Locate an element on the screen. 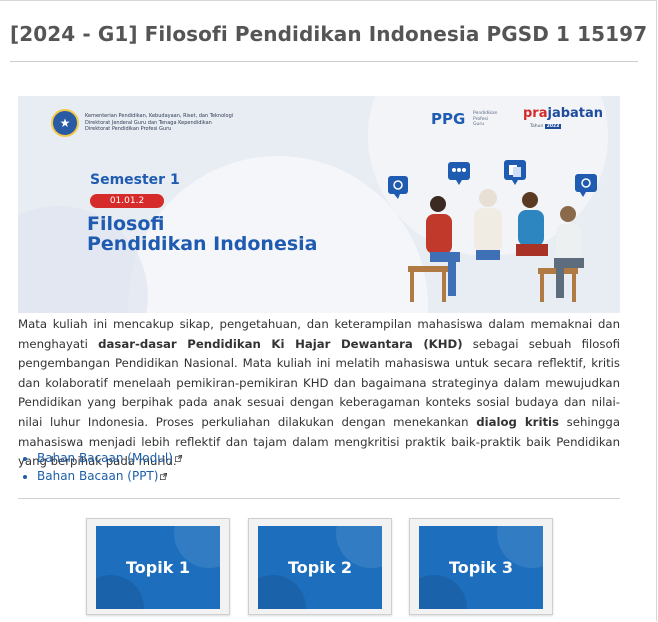 This screenshot has height=622, width=658. list-item: Bahan Bacaan (Modul) is located at coordinates (109, 458).